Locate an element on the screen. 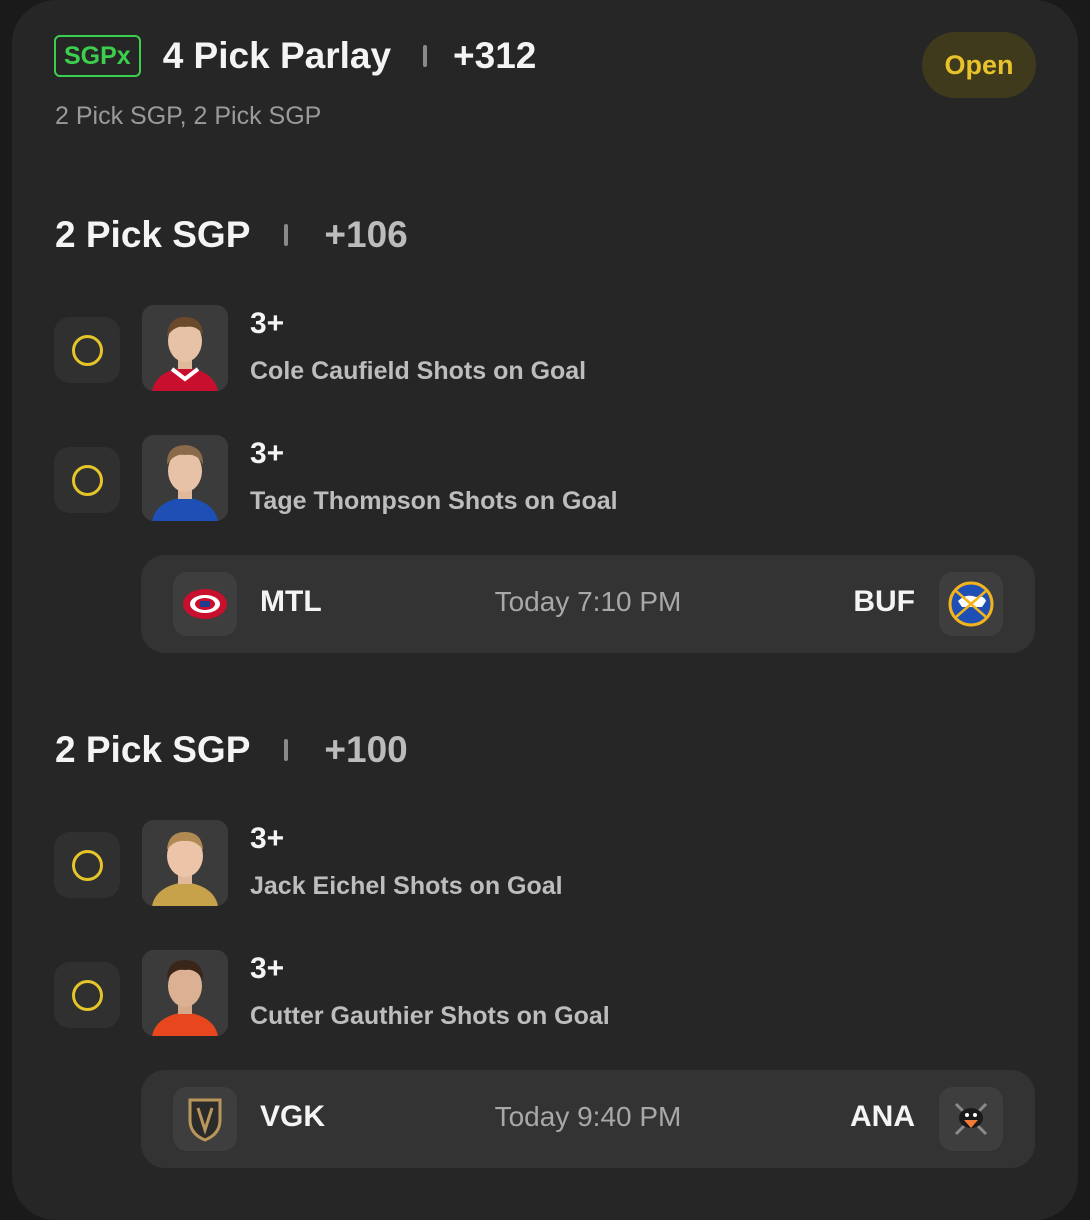 The height and width of the screenshot is (1220, 1090). leg-description: Cole Caufield Shots on Goal is located at coordinates (418, 371).